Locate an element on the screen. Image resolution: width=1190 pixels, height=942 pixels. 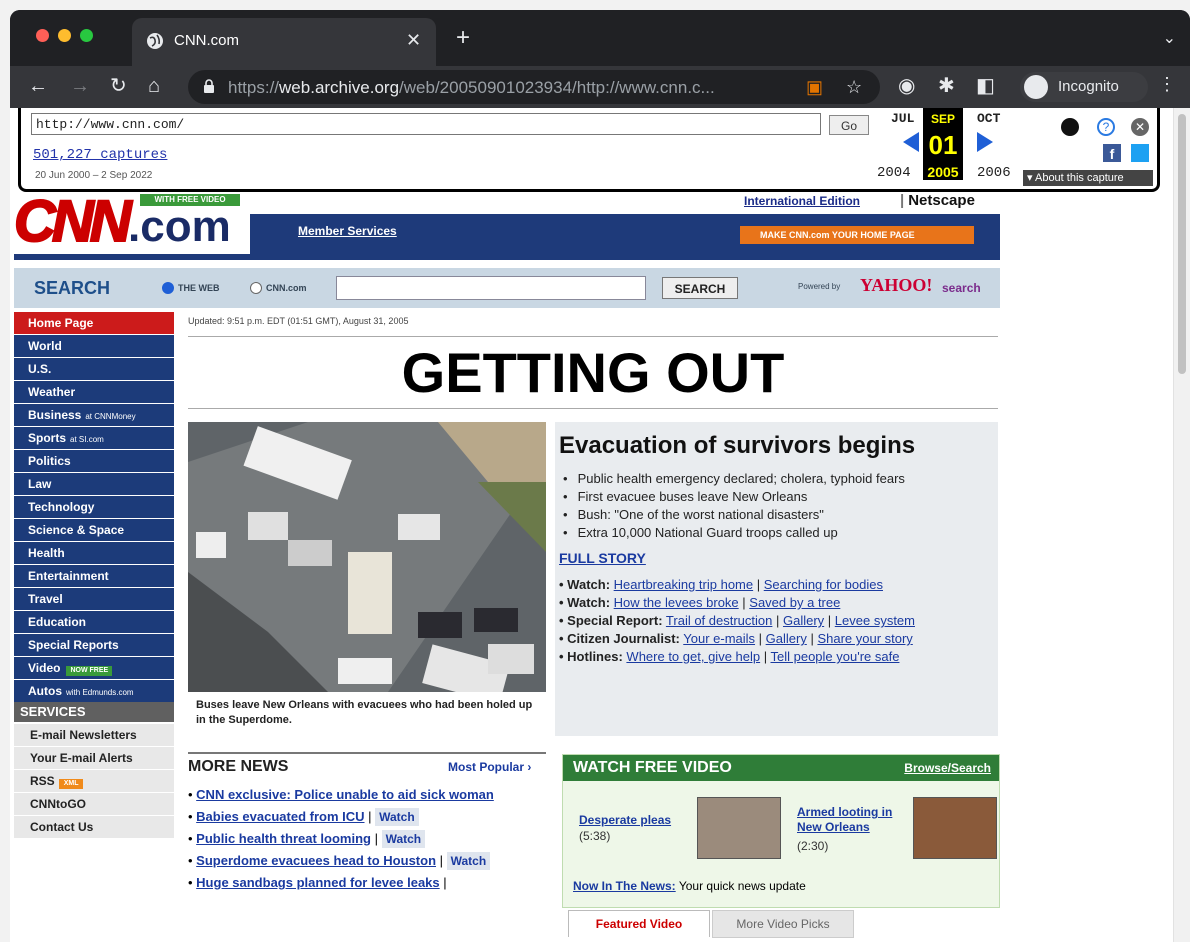
maximize-window-icon is located at coordinates (86, 35).